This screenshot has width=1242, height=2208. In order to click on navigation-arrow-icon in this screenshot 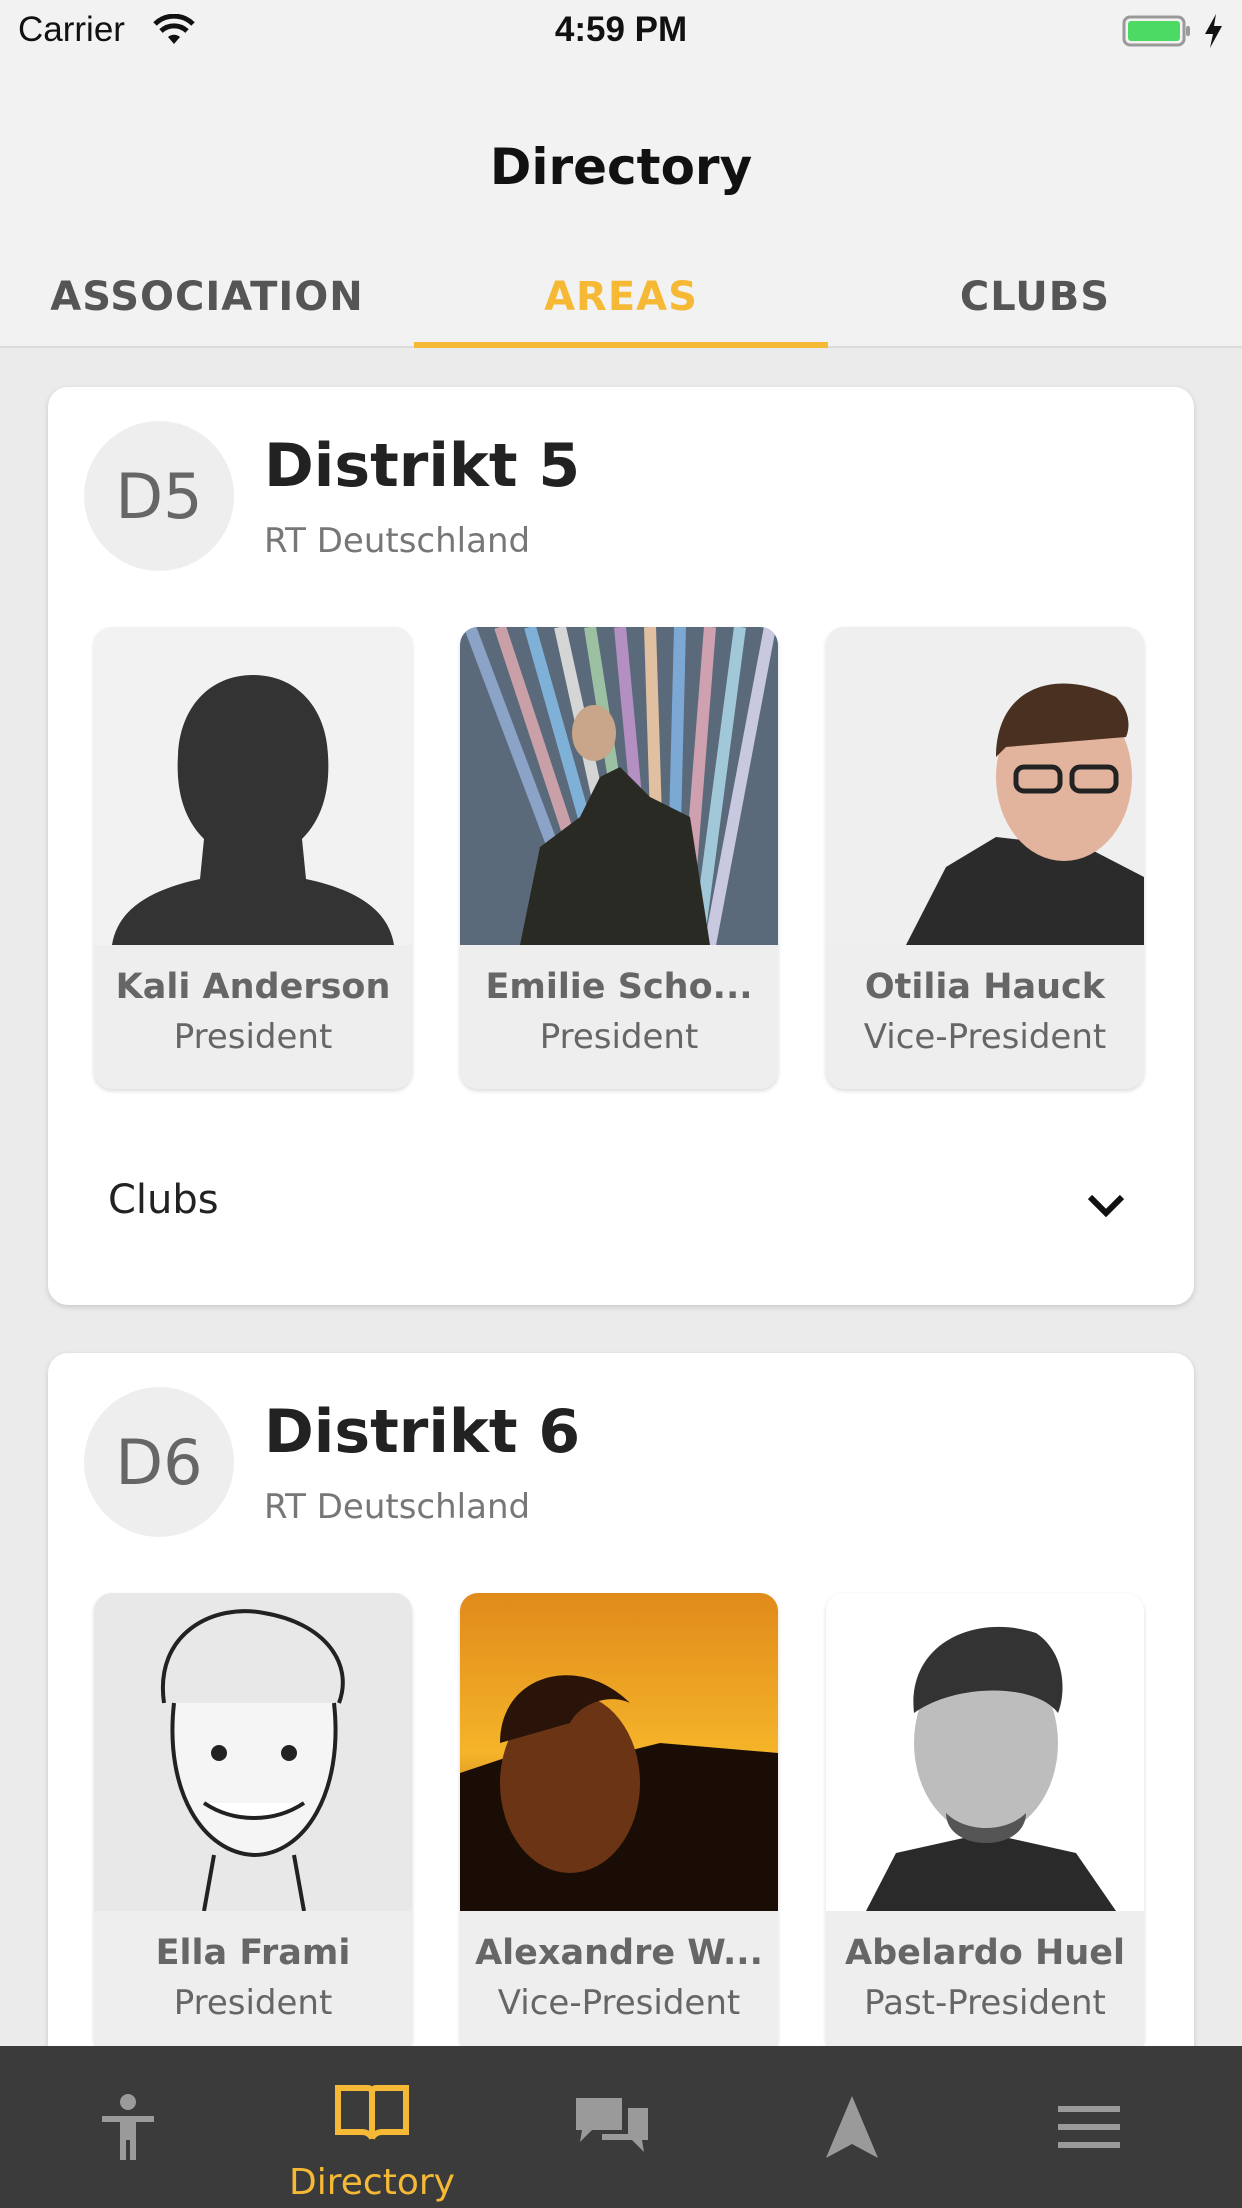, I will do `click(852, 2127)`.